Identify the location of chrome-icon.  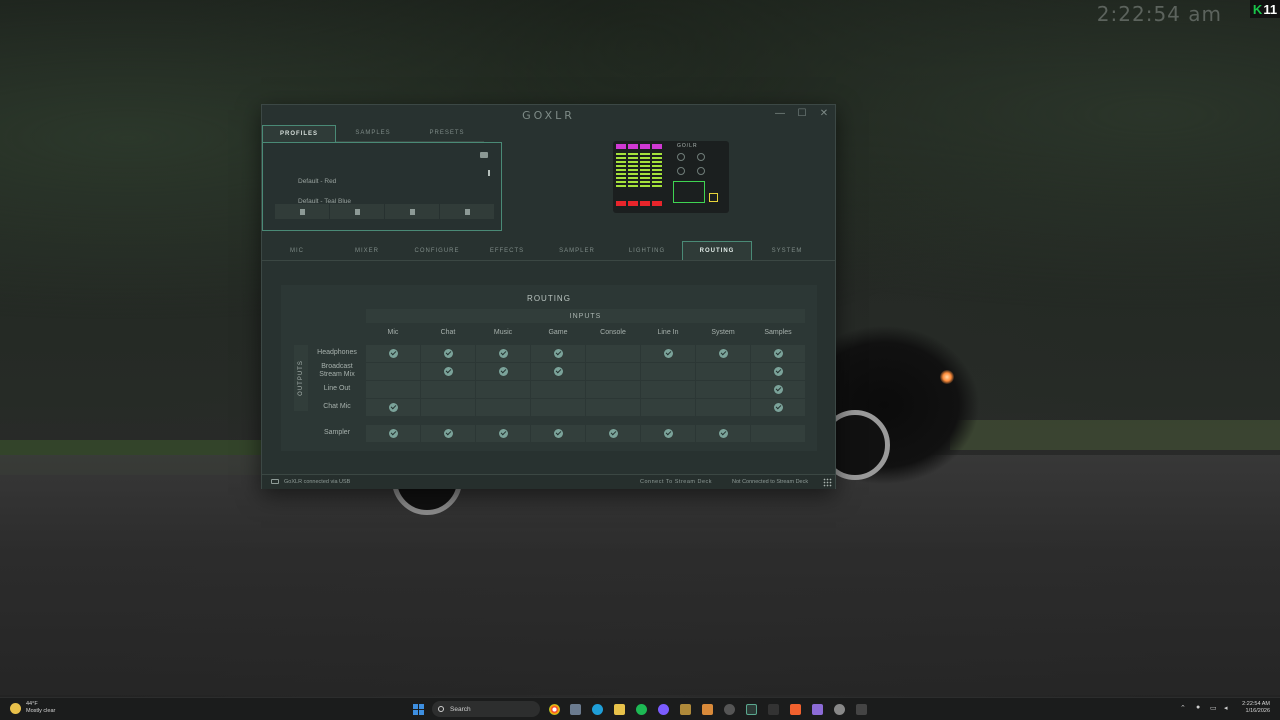
(554, 709).